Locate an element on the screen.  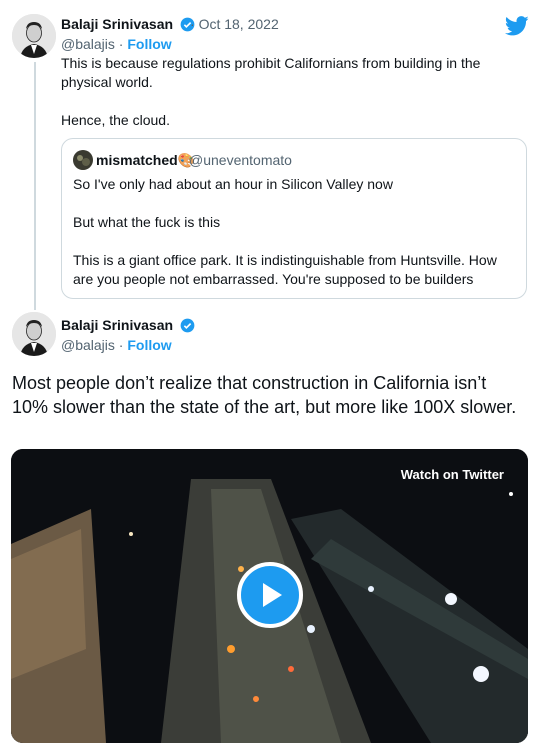
watch-on-twitter-link: Watch on Twitter is located at coordinates (452, 474).